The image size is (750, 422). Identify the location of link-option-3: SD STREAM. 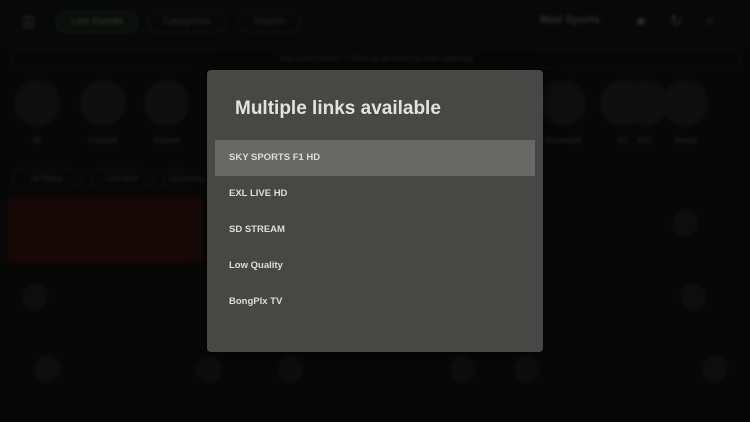
(375, 230).